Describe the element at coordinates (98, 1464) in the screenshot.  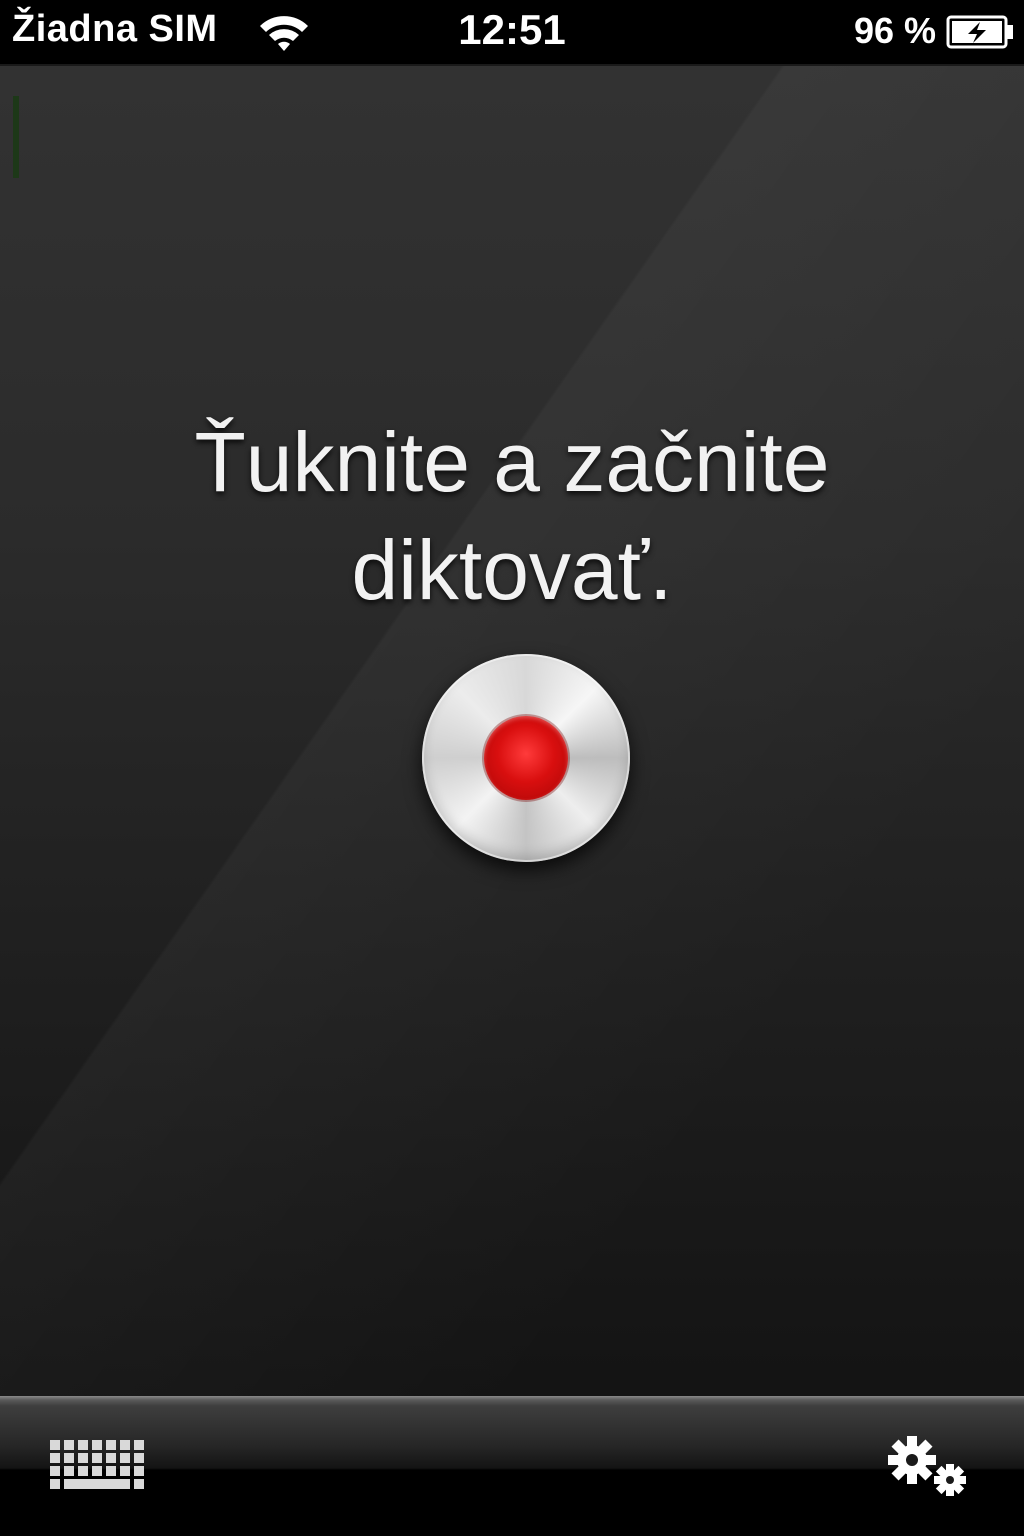
I see `keyboard-icon` at that location.